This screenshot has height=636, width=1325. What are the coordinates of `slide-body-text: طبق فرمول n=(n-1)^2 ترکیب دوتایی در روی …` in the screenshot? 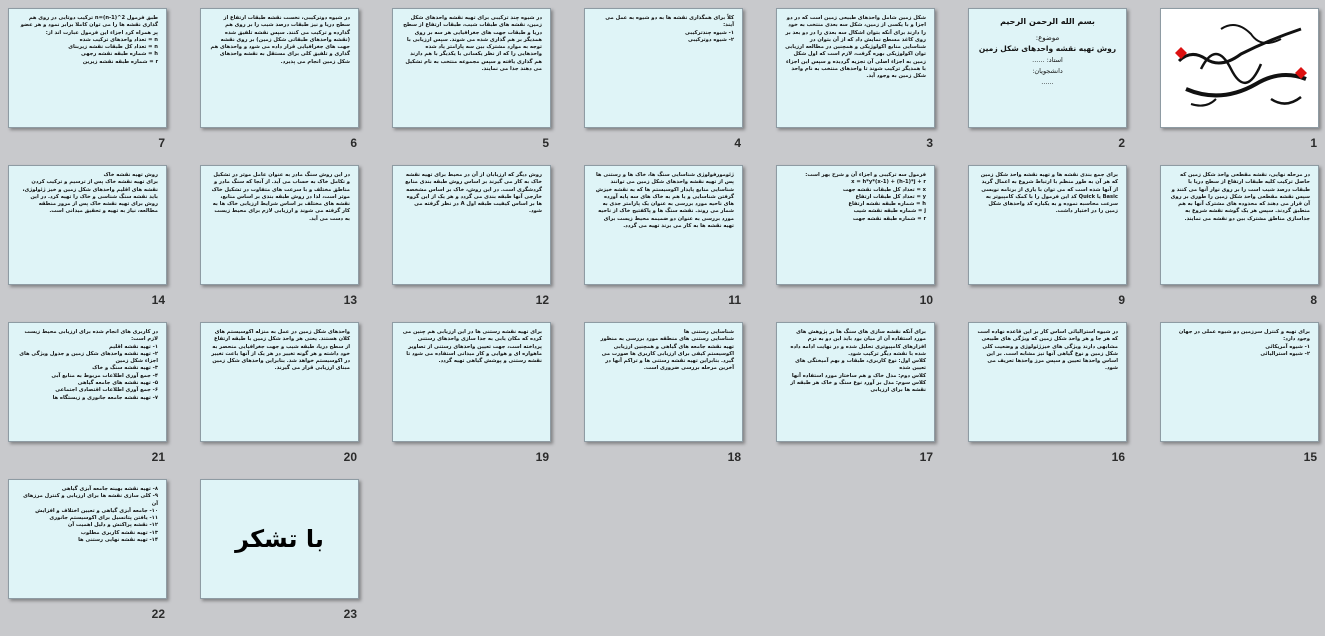 It's located at (89, 40).